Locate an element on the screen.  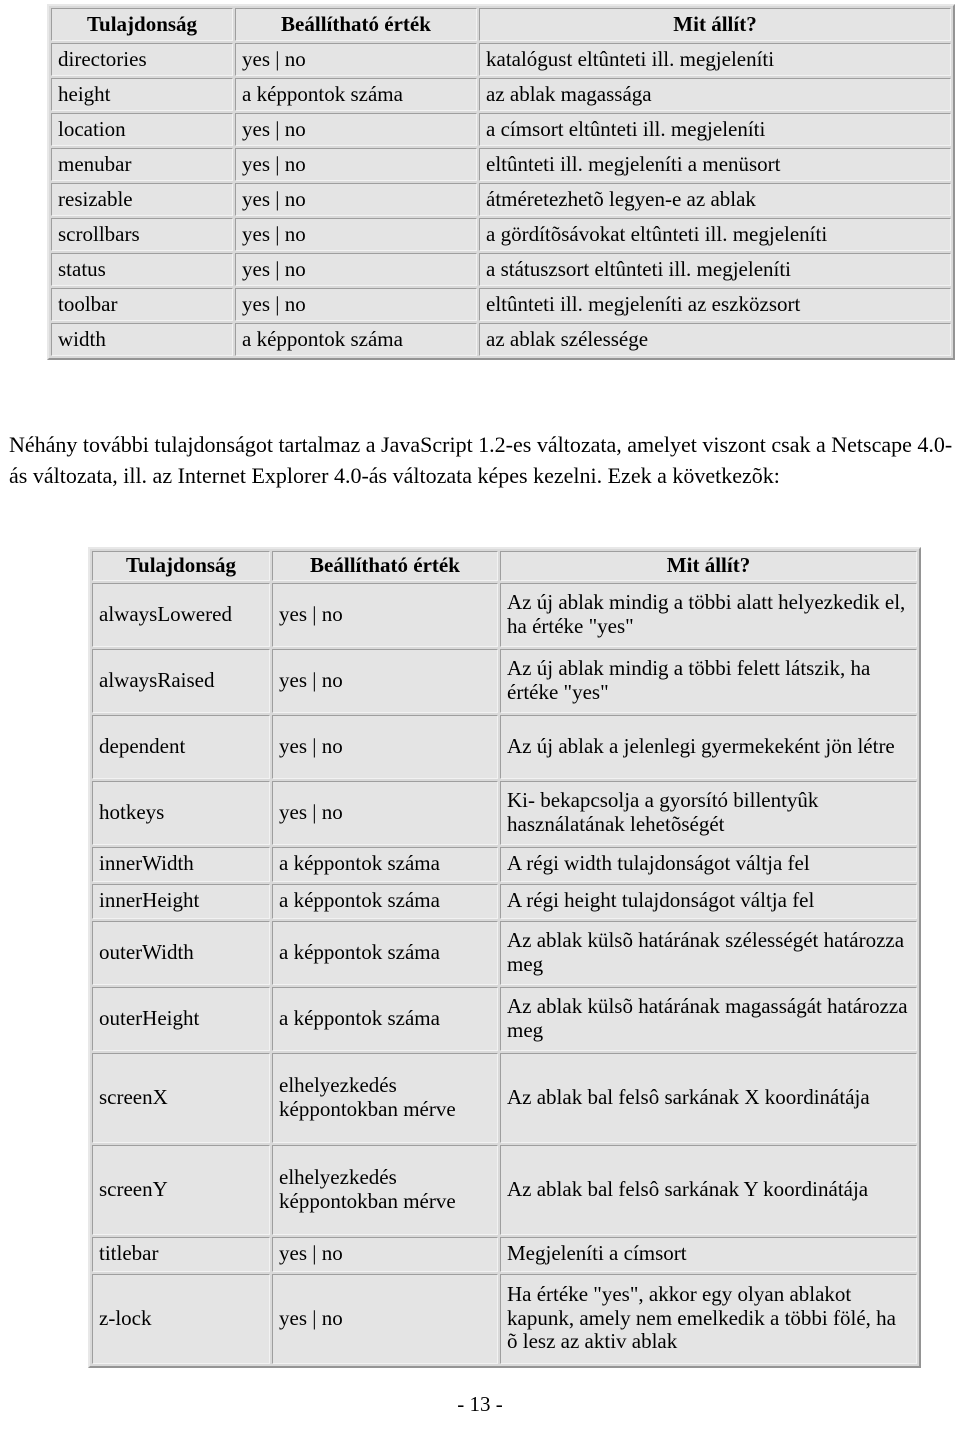
table-row: titlebar yes | no Megjeleníti a címsort is located at coordinates (504, 1254).